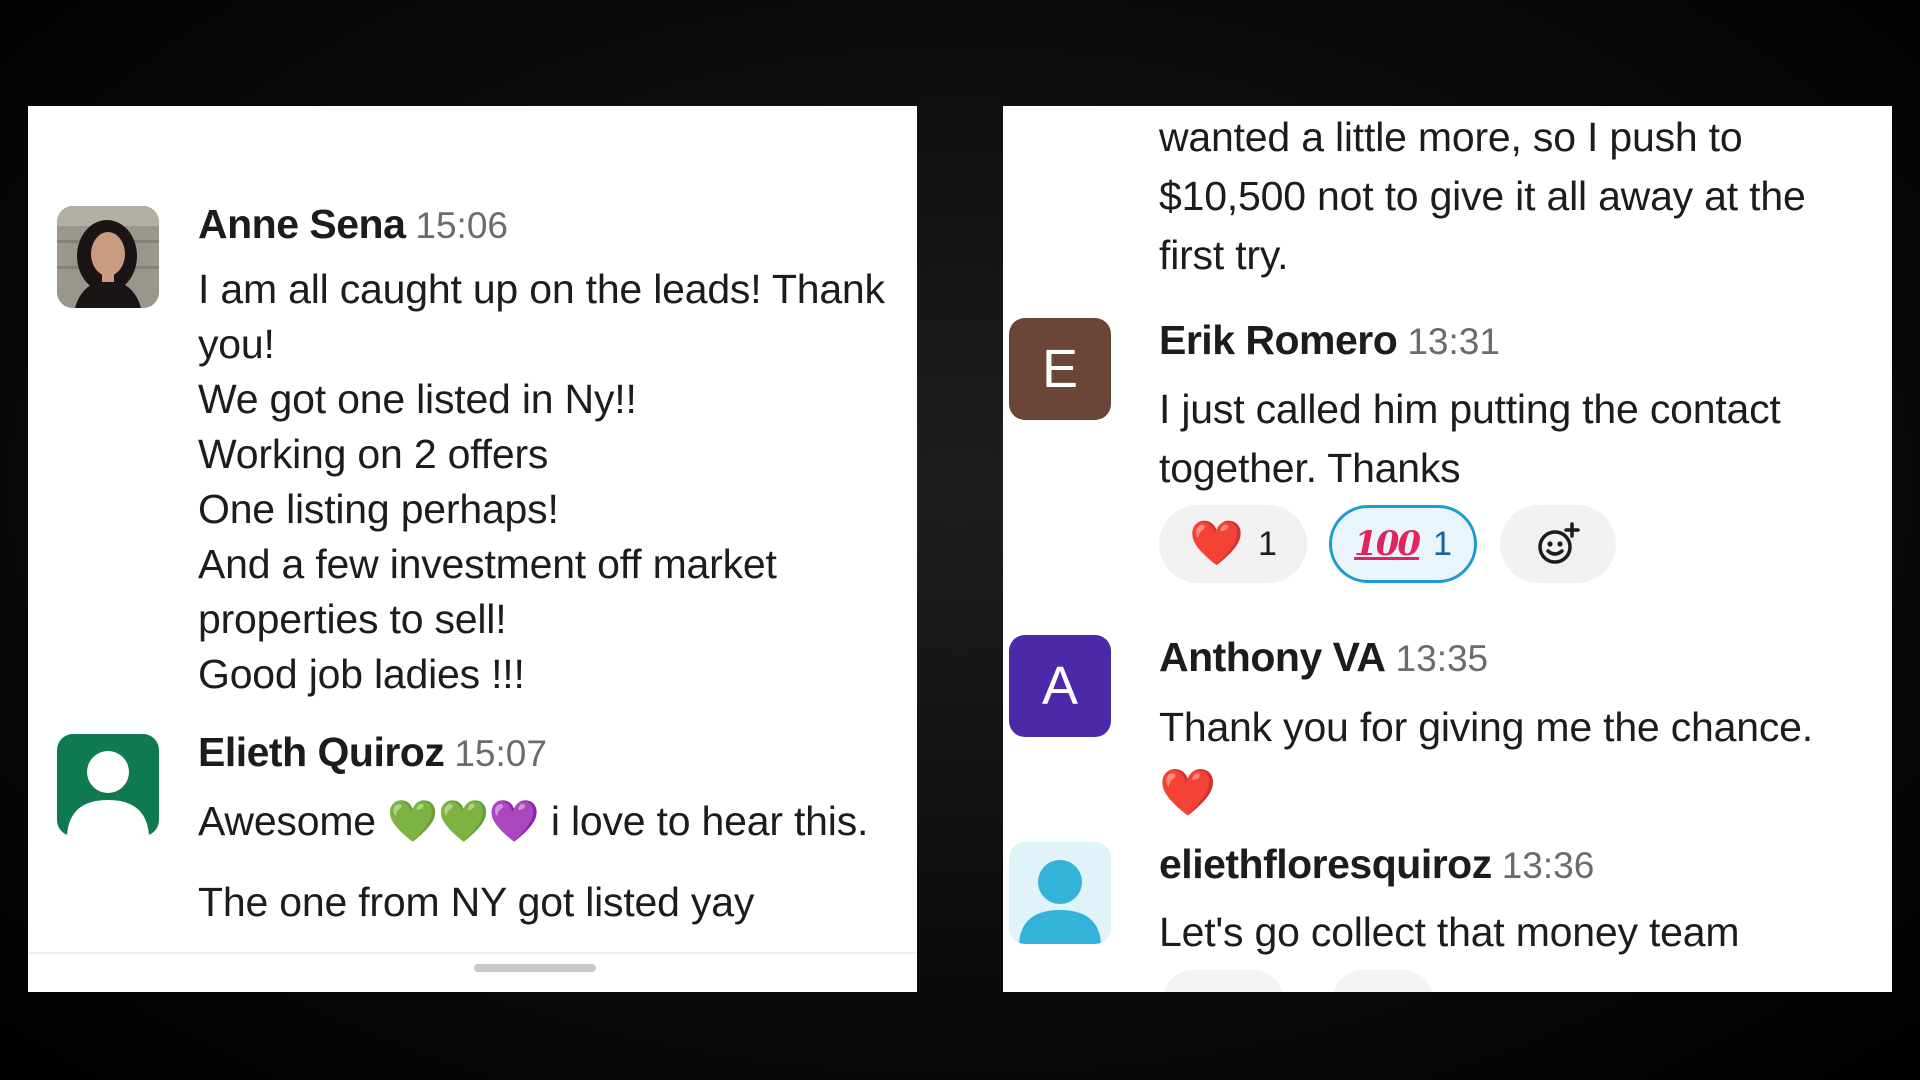 This screenshot has height=1080, width=1920. I want to click on message-line: The one from NY got listed yay, so click(476, 902).